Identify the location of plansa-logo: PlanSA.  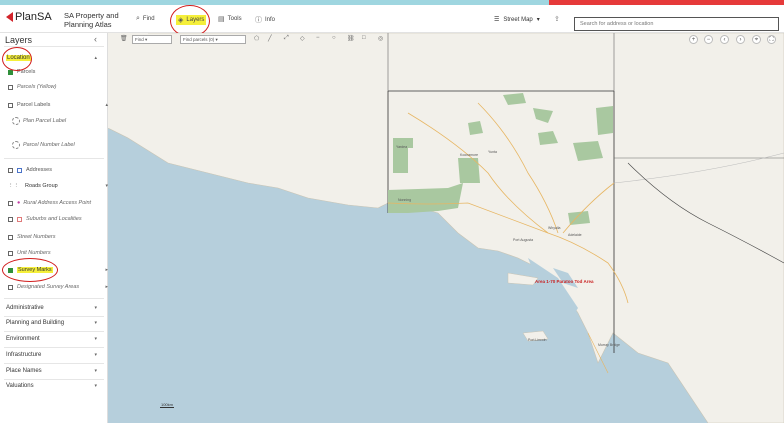
(29, 17).